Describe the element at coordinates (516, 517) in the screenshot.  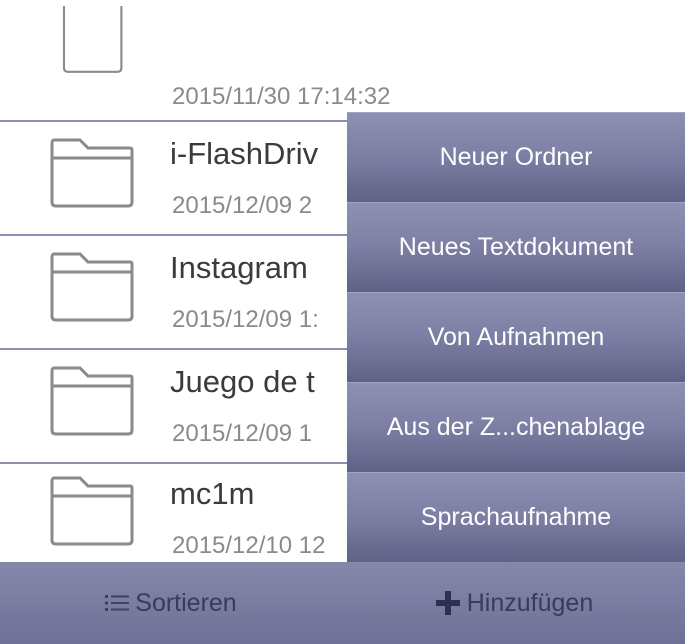
I see `menu-item-voice-recording: Sprachaufnahme` at that location.